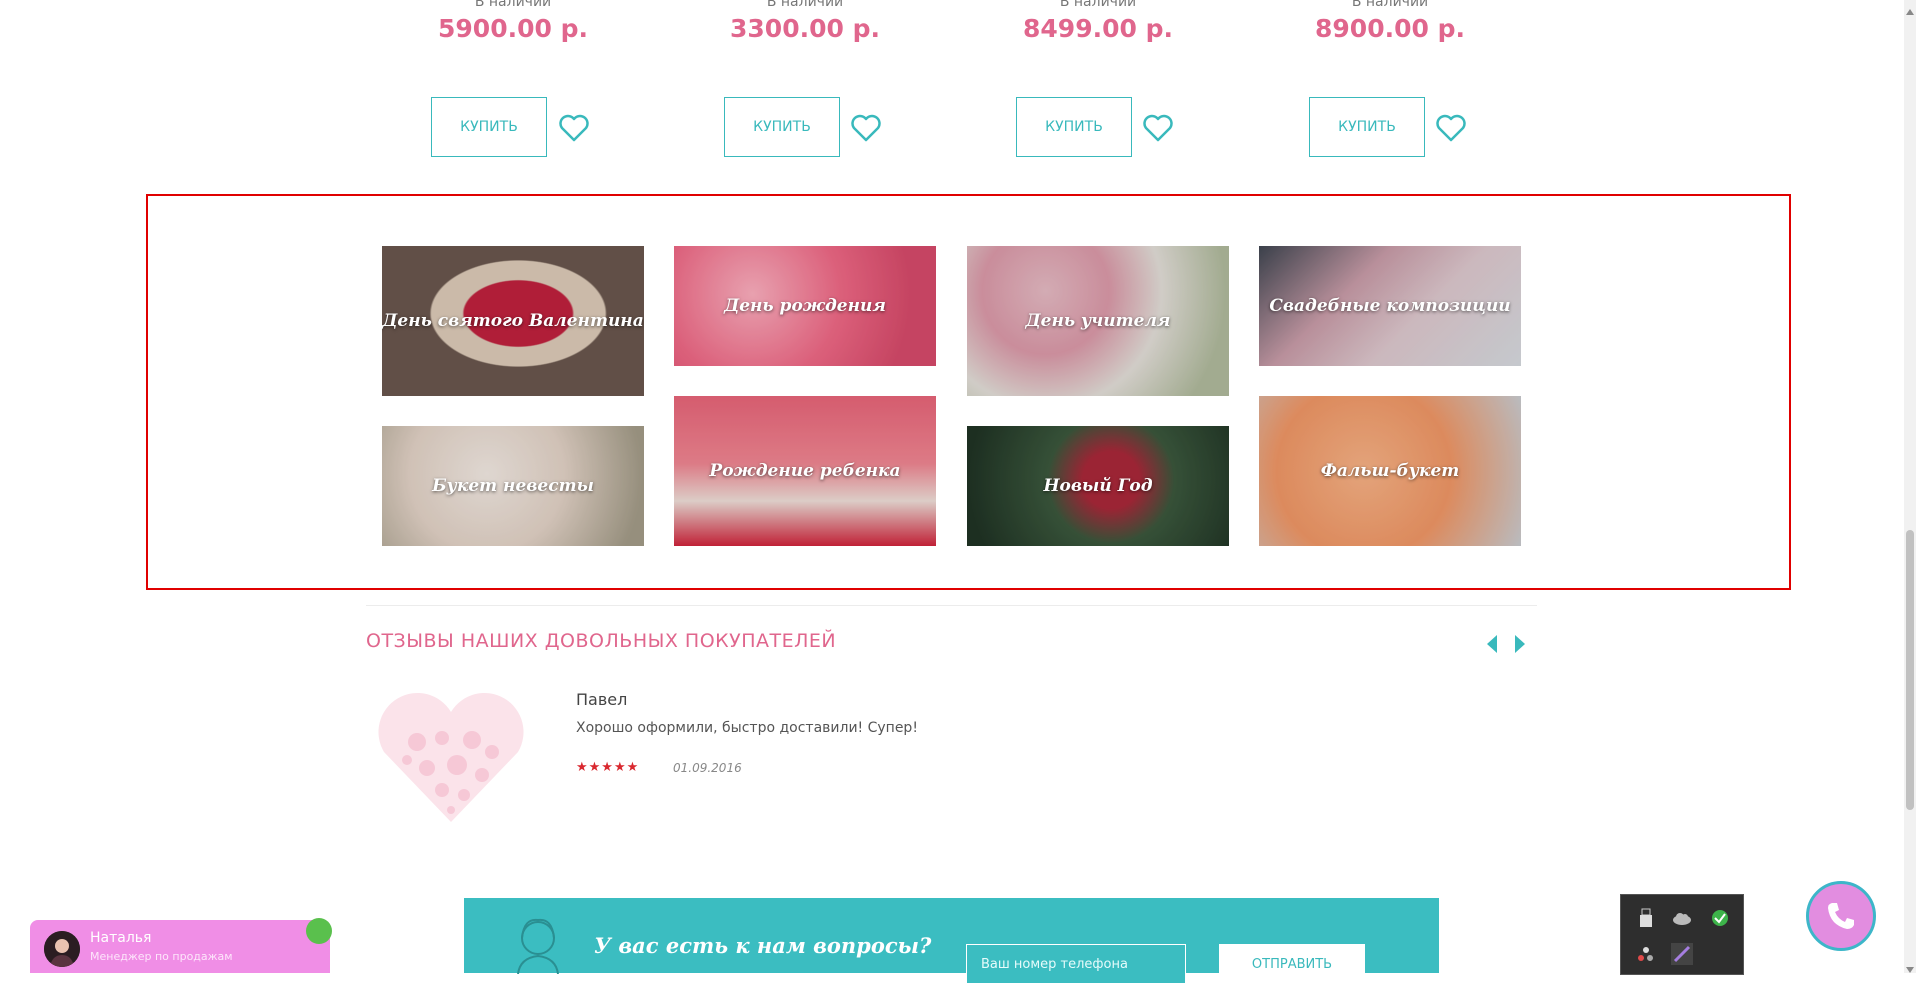 The height and width of the screenshot is (984, 1916). I want to click on question-title: У вас есть к нам вопросы?, so click(763, 945).